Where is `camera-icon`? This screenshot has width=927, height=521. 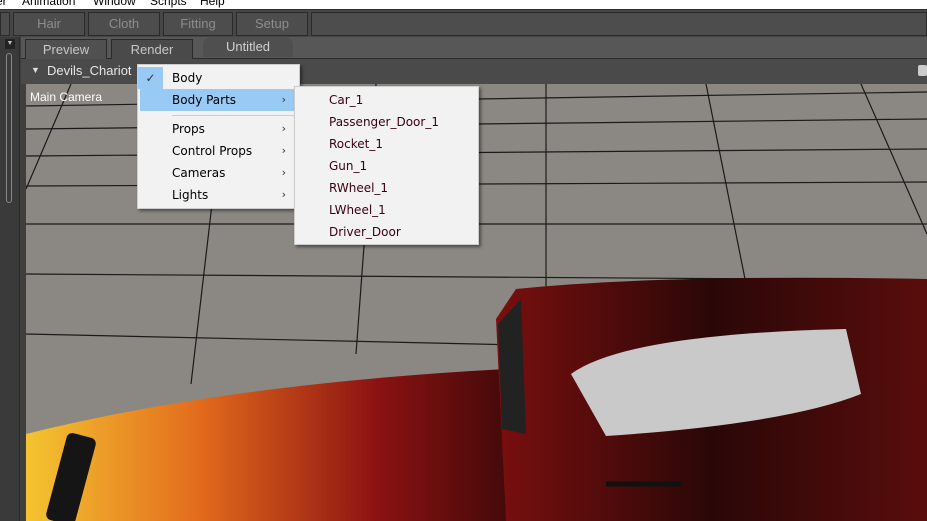
camera-icon is located at coordinates (922, 70).